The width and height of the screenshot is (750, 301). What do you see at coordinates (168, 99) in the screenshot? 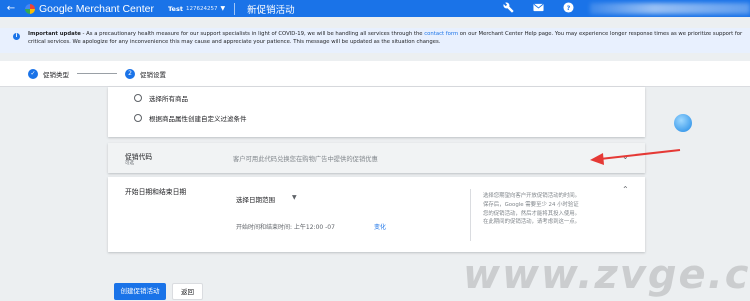
I see `radio-label: 选择所有商品` at bounding box center [168, 99].